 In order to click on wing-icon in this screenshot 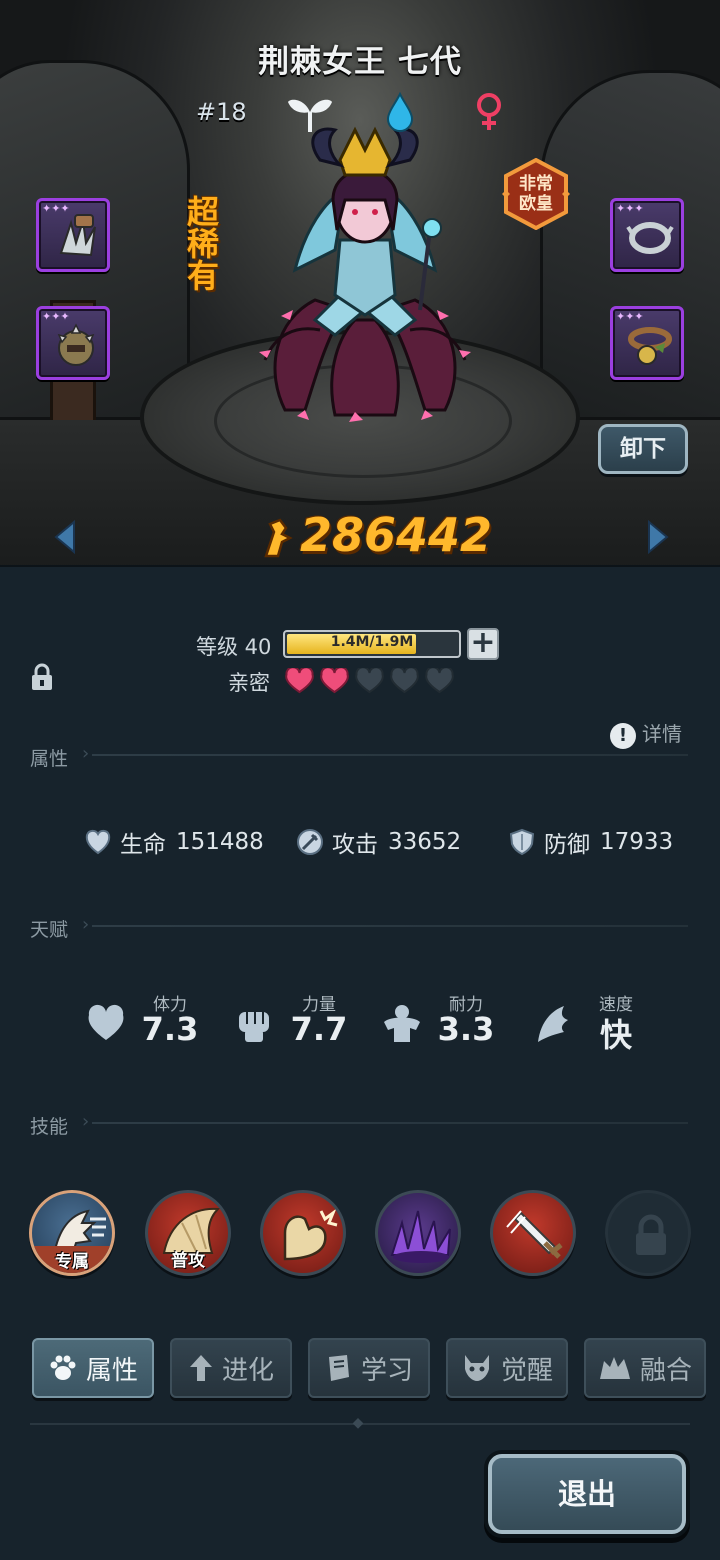, I will do `click(553, 1024)`.